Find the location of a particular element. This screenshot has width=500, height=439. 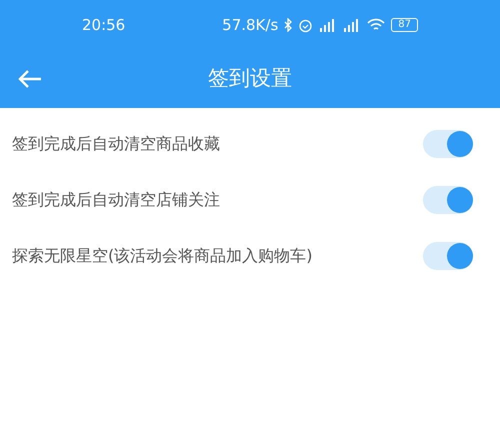

setting-label: 签到完成后自动清空店铺关注 is located at coordinates (116, 200).